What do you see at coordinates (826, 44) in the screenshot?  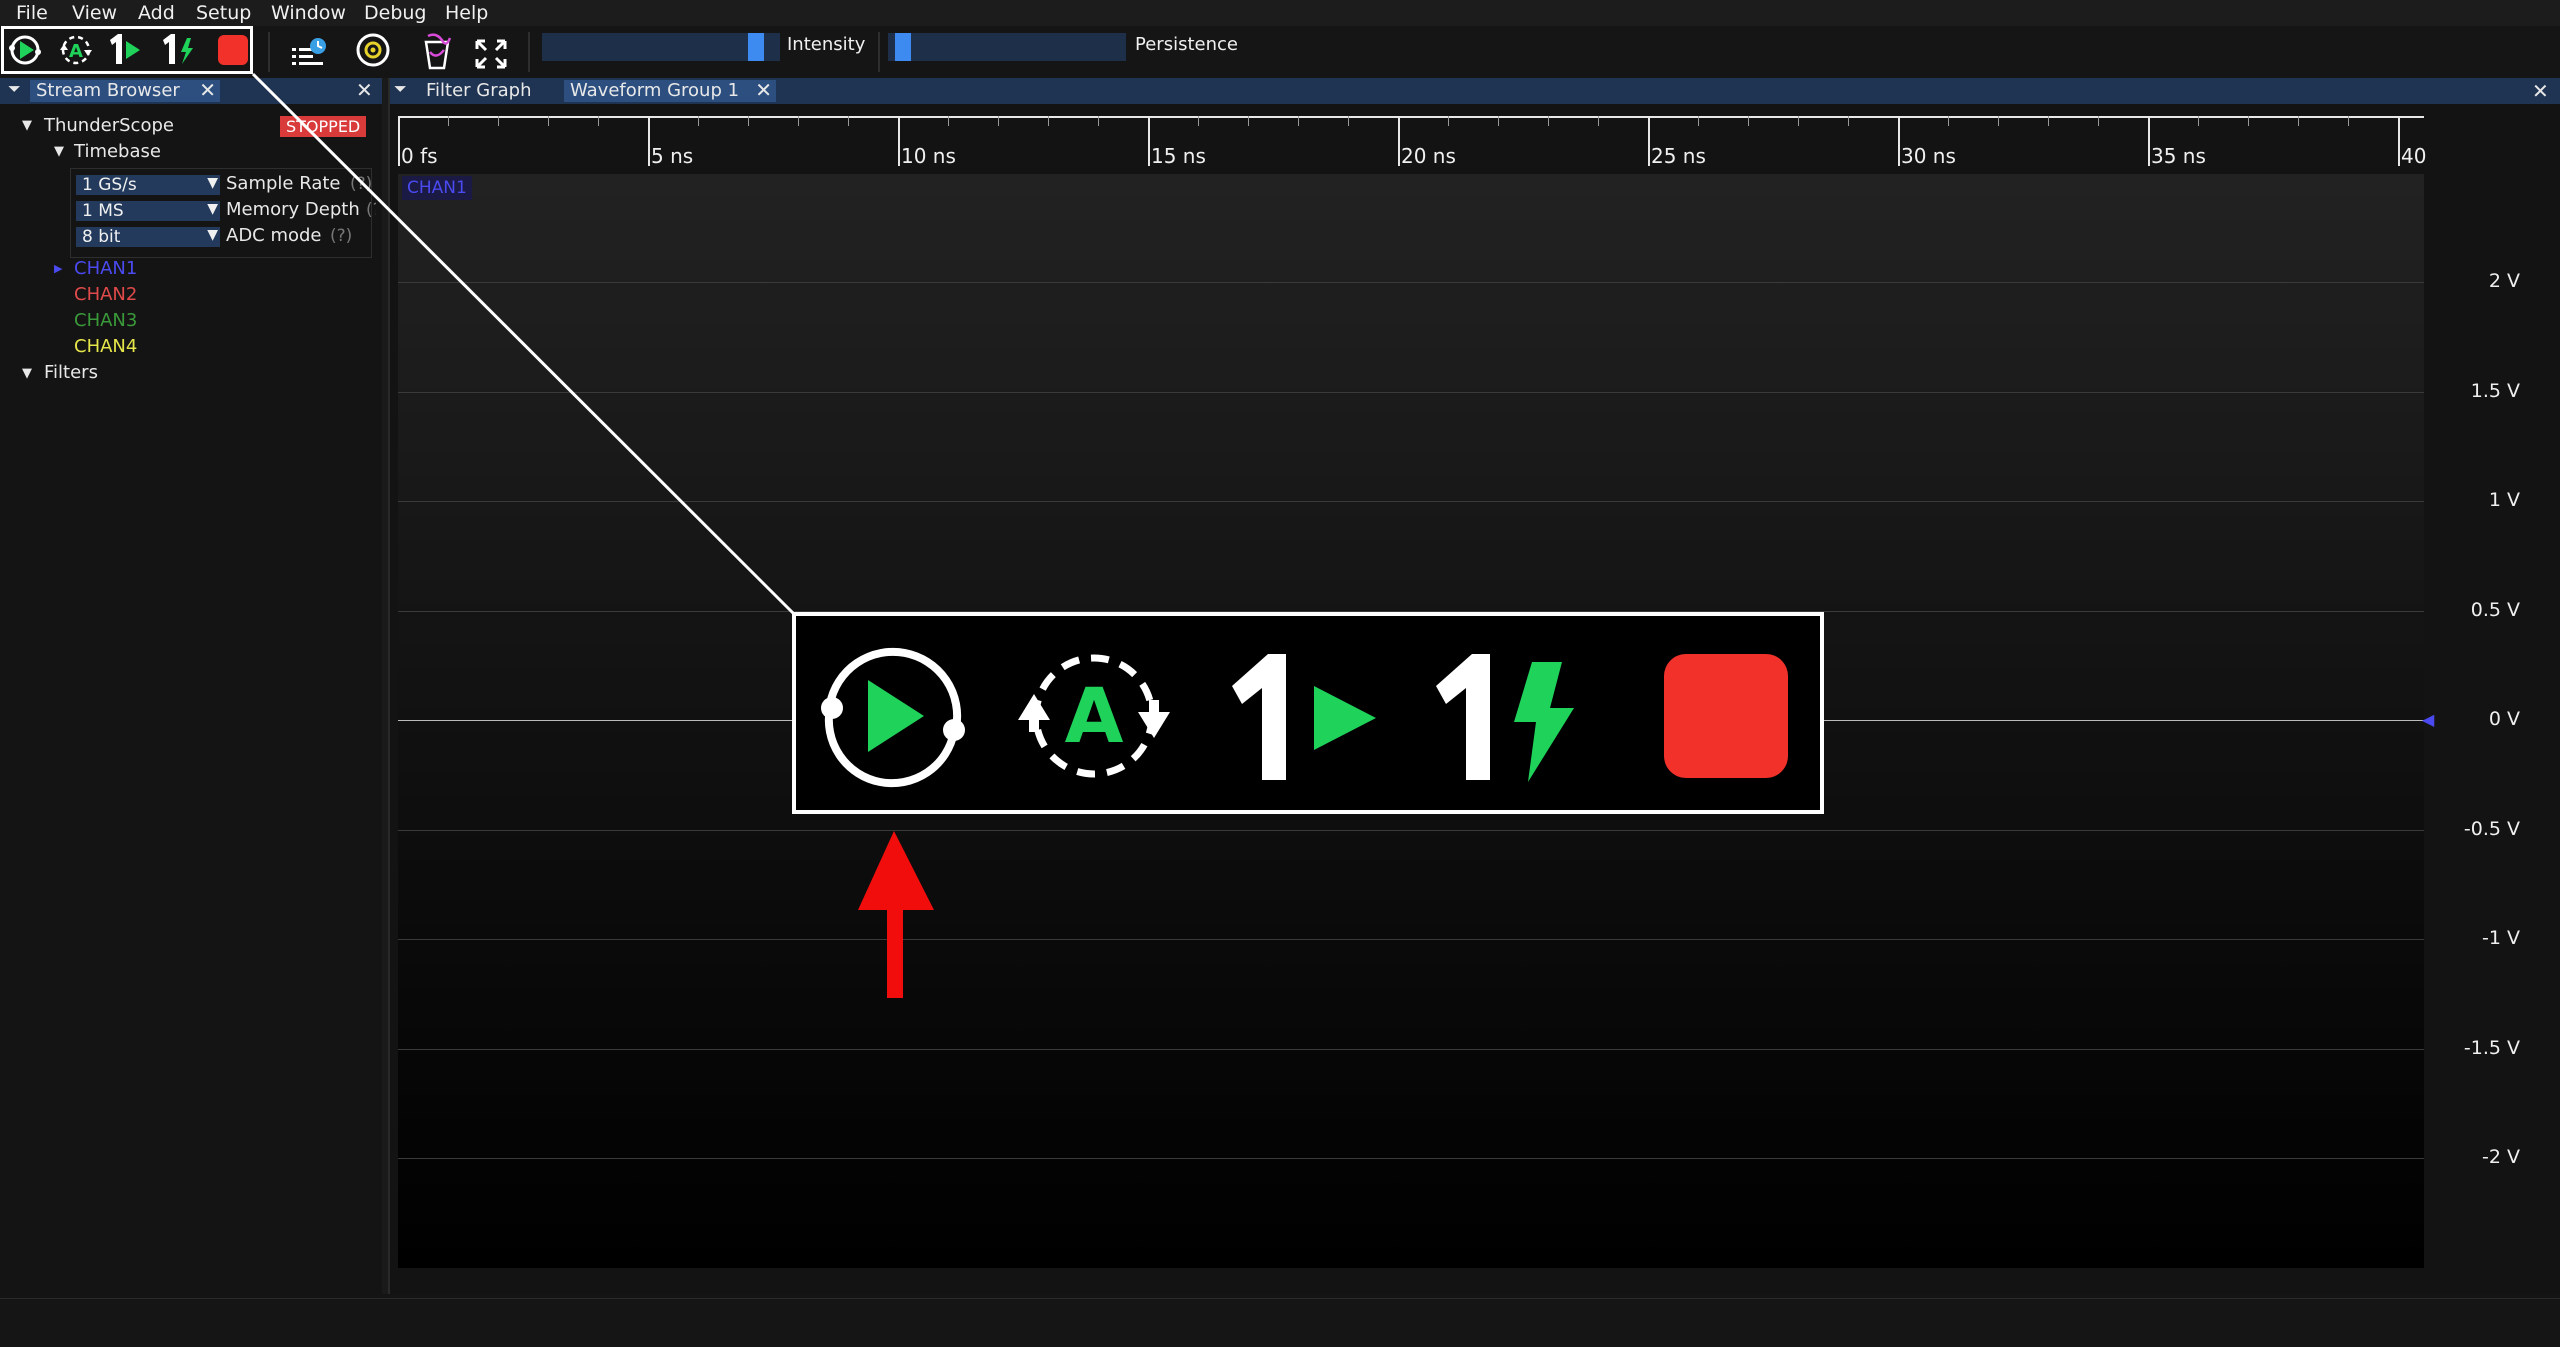 I see `intensity-label: Intensity` at bounding box center [826, 44].